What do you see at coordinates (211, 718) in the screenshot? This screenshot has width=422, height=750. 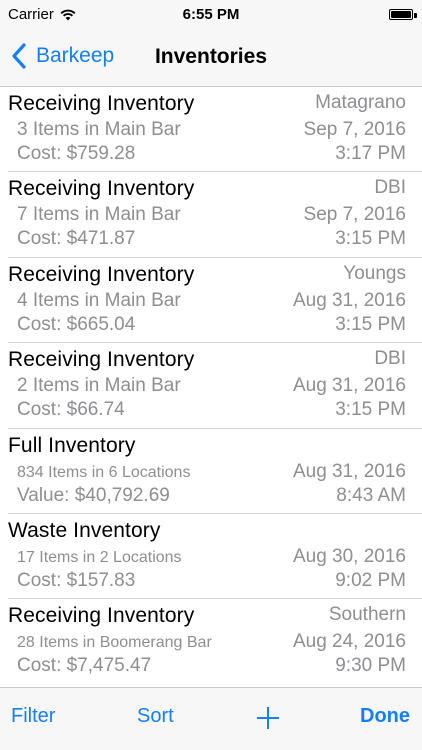 I see `bottom-toolbar: Filter Sort Done` at bounding box center [211, 718].